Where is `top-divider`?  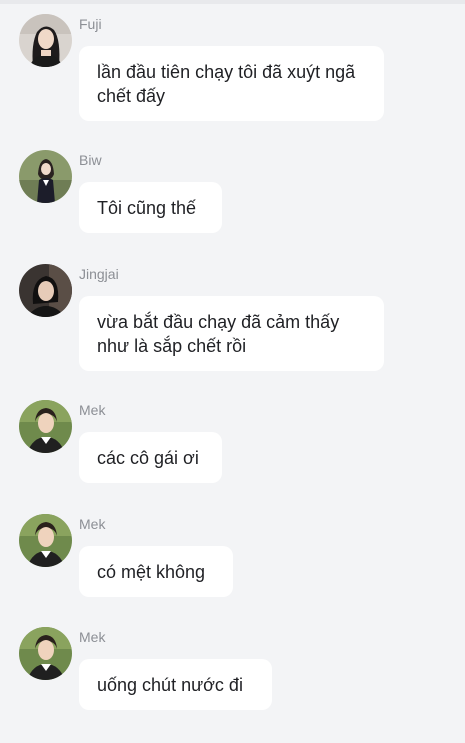 top-divider is located at coordinates (232, 2).